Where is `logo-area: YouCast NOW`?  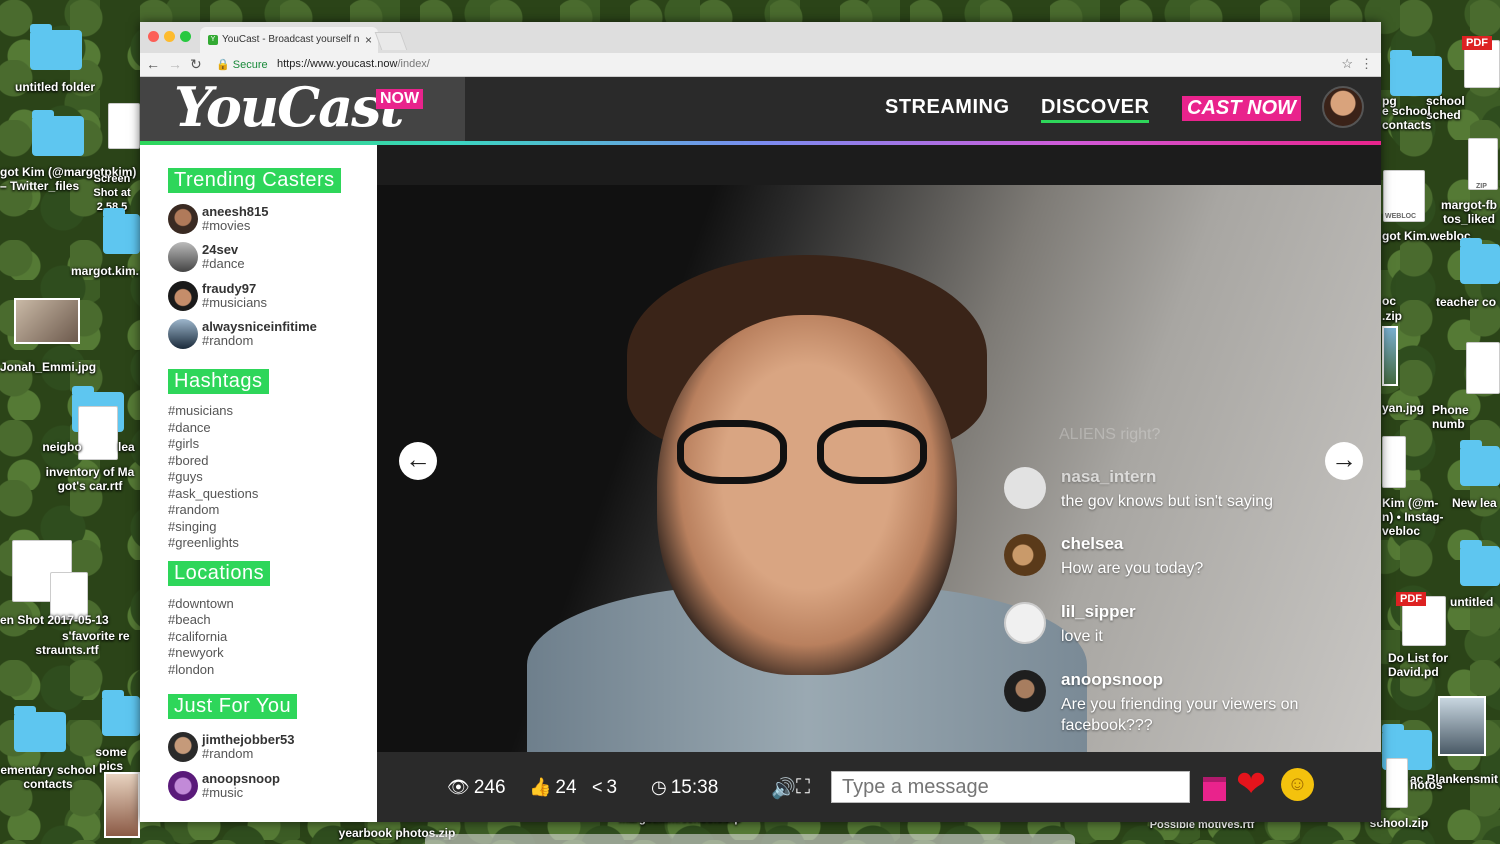
logo-area: YouCast NOW is located at coordinates (302, 108).